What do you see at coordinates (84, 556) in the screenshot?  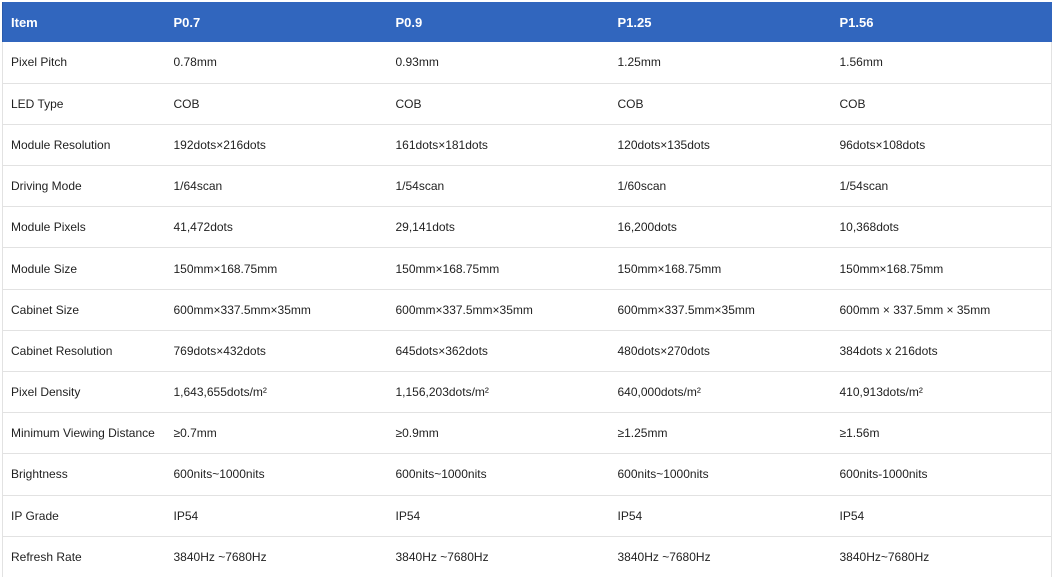 I see `row-label-cell: Refresh Rate` at bounding box center [84, 556].